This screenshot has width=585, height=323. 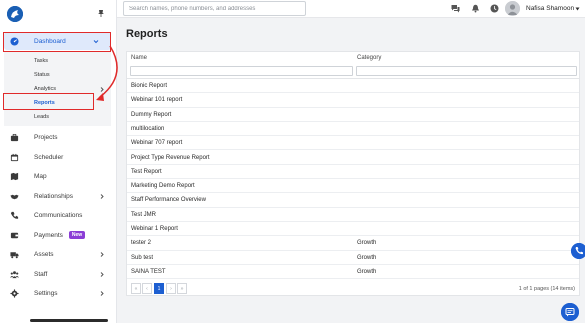 I want to click on sidebar-subitem-tasks: Tasks, so click(x=57, y=61).